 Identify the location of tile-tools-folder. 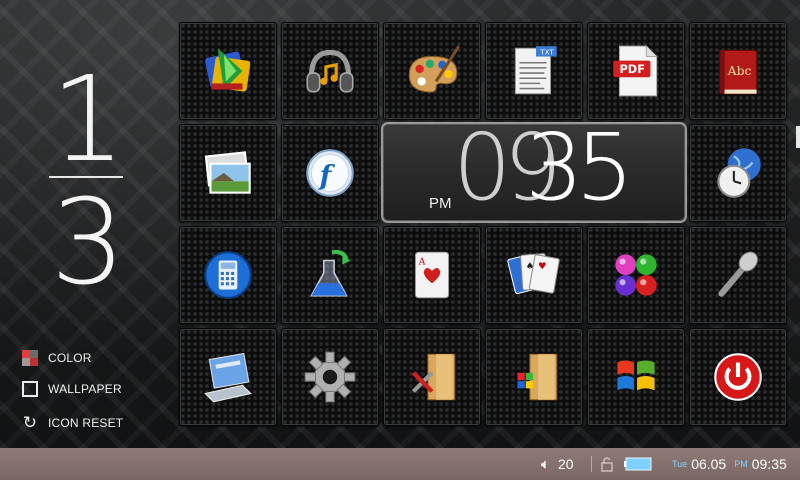
(432, 377).